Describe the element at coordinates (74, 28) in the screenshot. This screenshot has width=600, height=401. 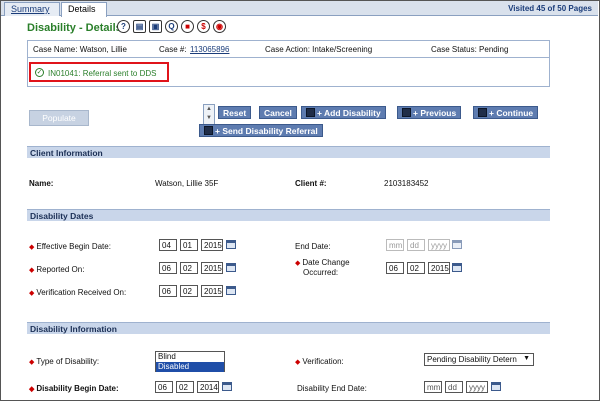
I see `page-title: Disability - Details` at that location.